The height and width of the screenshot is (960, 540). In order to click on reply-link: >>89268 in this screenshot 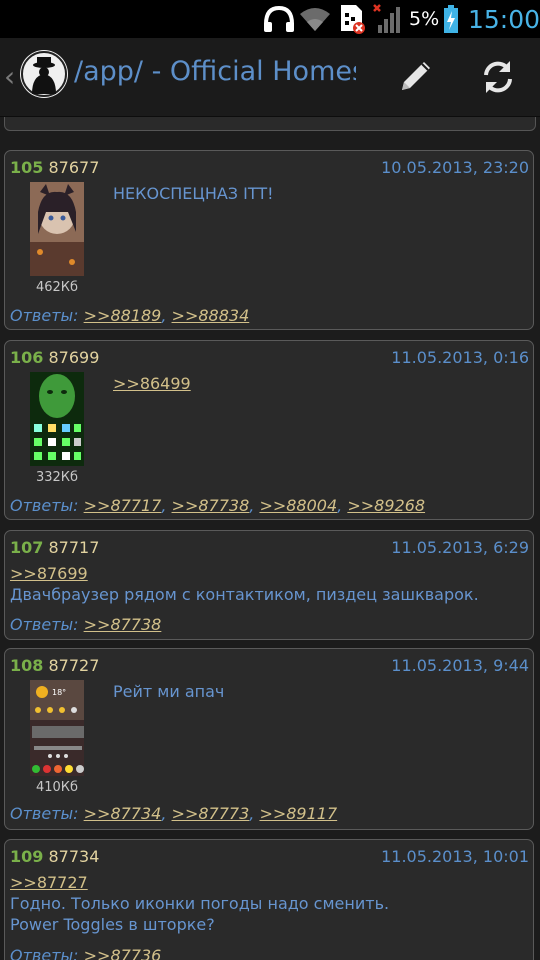, I will do `click(386, 505)`.